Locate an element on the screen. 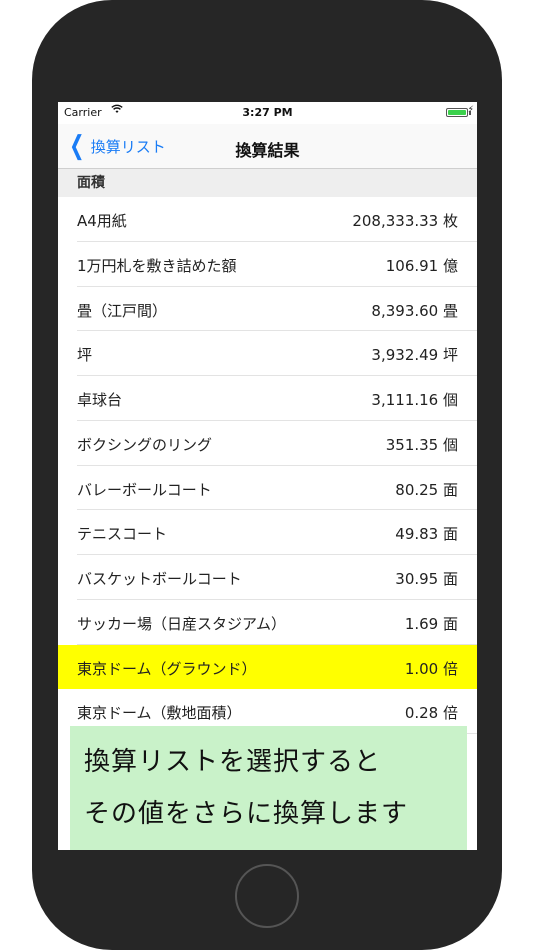 This screenshot has width=534, height=950. battery-icon is located at coordinates (458, 112).